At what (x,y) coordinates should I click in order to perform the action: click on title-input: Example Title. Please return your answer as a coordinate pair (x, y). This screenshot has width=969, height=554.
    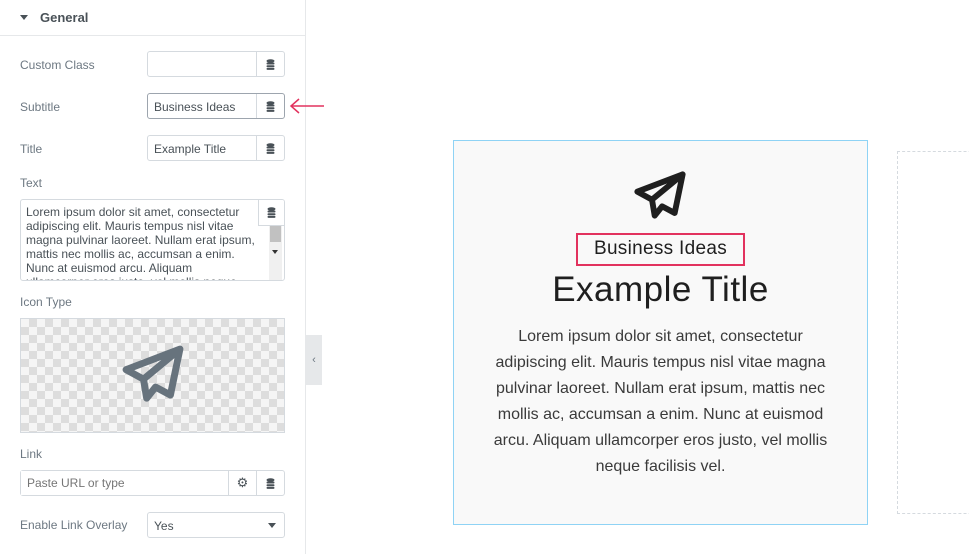
    Looking at the image, I should click on (202, 148).